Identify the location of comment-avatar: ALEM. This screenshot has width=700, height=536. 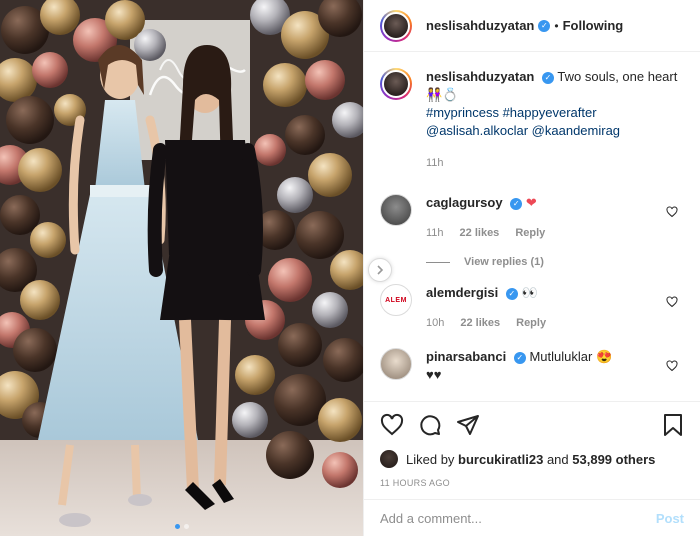
(396, 300).